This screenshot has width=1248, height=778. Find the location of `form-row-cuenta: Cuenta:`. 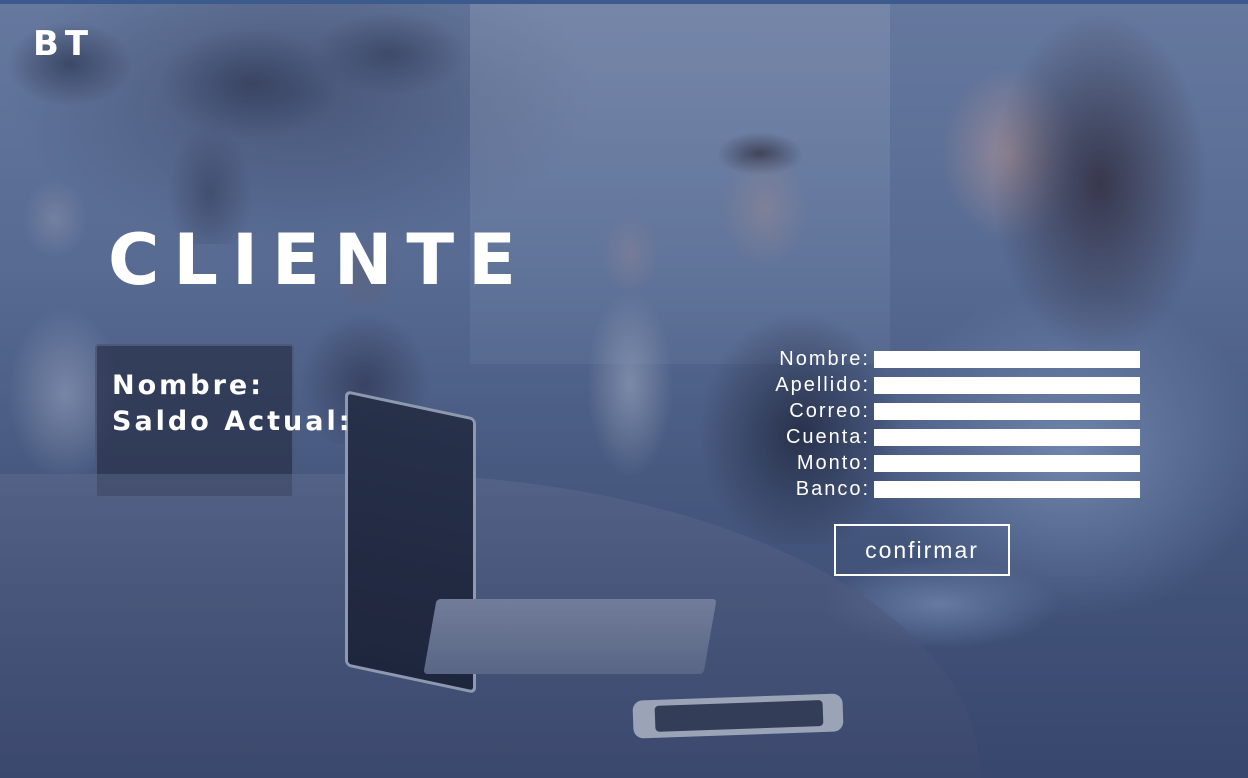

form-row-cuenta: Cuenta: is located at coordinates (945, 437).